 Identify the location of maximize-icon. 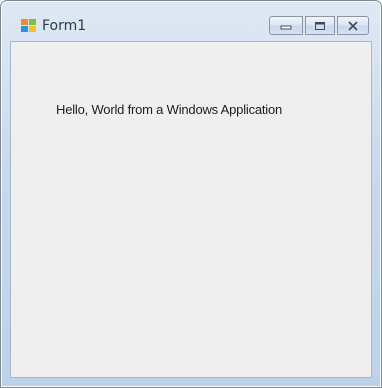
(320, 25).